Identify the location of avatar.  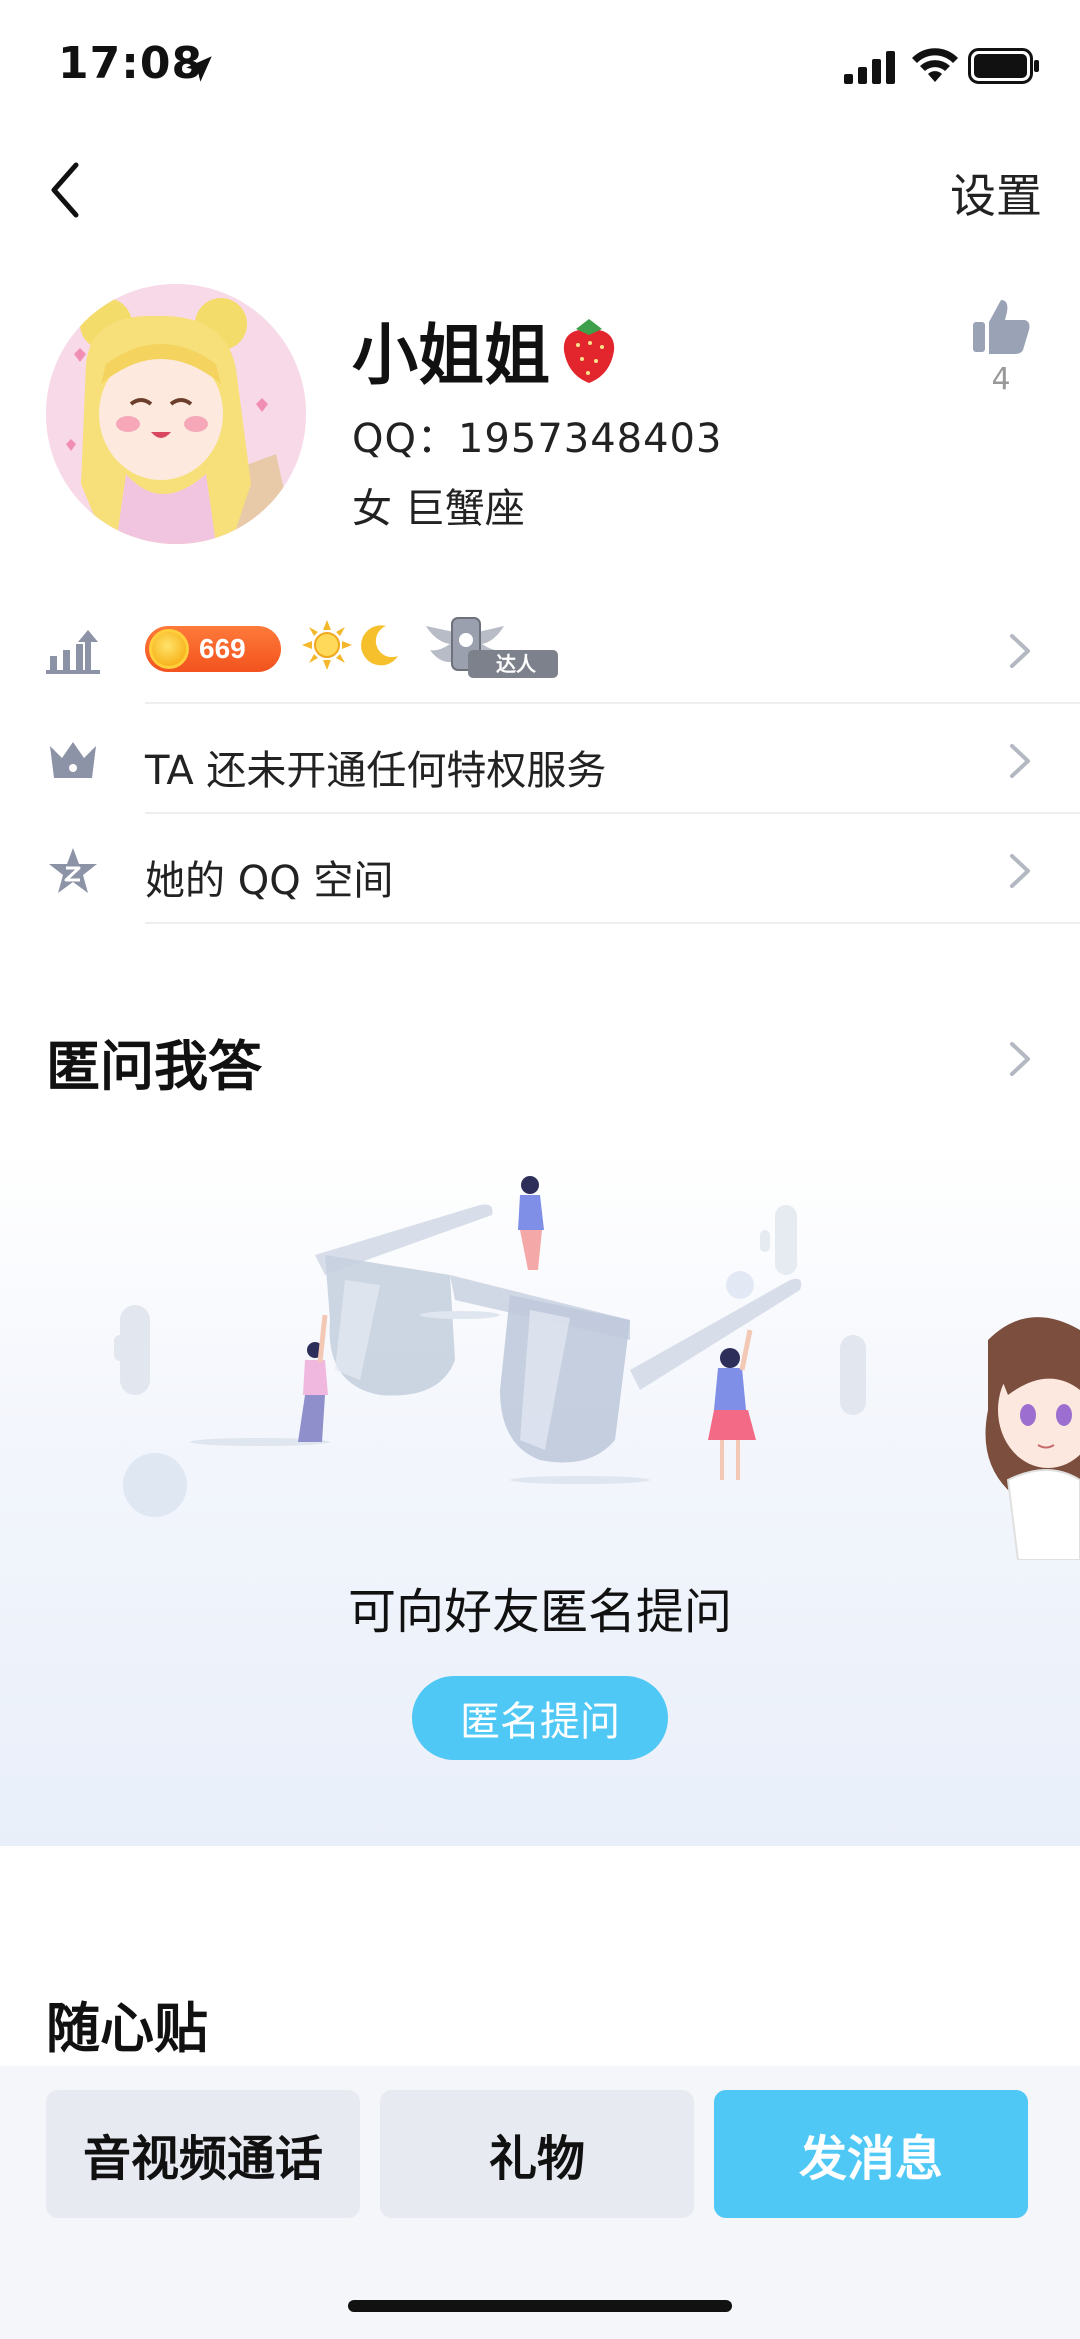
(176, 414).